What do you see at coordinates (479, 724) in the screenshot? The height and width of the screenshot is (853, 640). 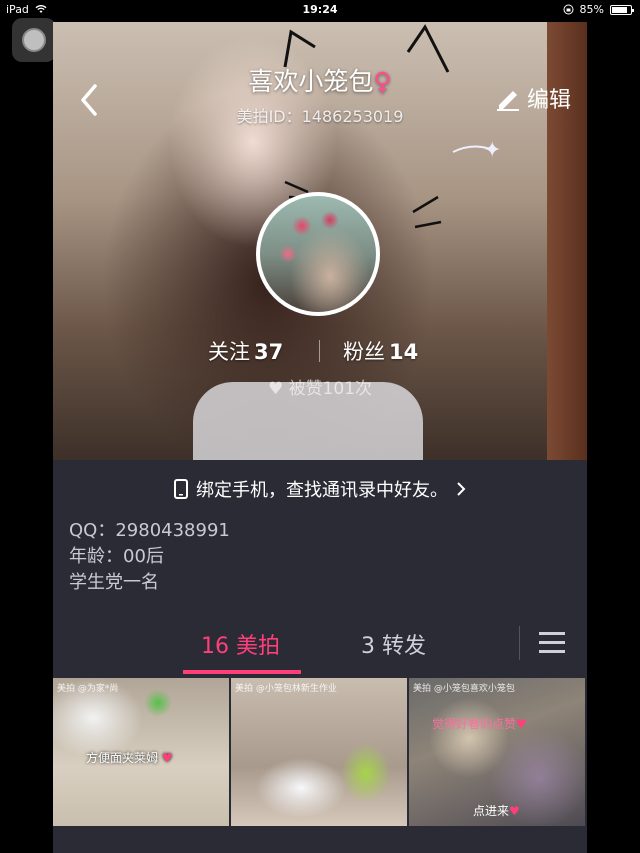 I see `thumbnail-caption: 觉得好看的点赞♥` at bounding box center [479, 724].